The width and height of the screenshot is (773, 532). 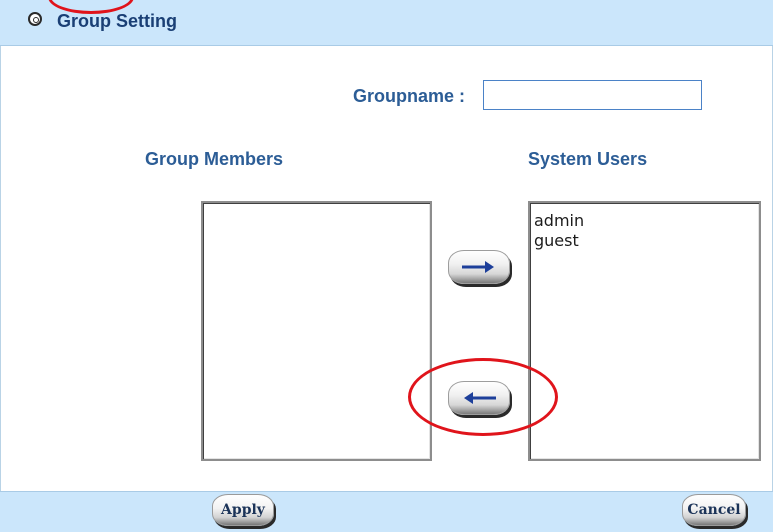 What do you see at coordinates (243, 510) in the screenshot?
I see `apply-button: Apply` at bounding box center [243, 510].